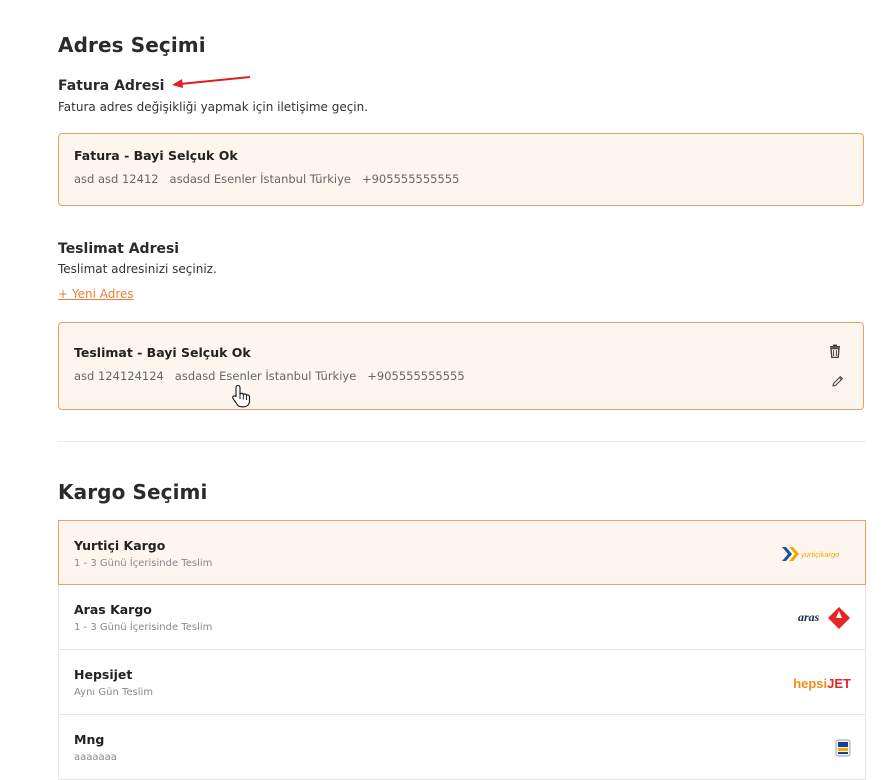  Describe the element at coordinates (137, 269) in the screenshot. I see `delivery-address-description: Teslimat adresinizi seçiniz.` at that location.